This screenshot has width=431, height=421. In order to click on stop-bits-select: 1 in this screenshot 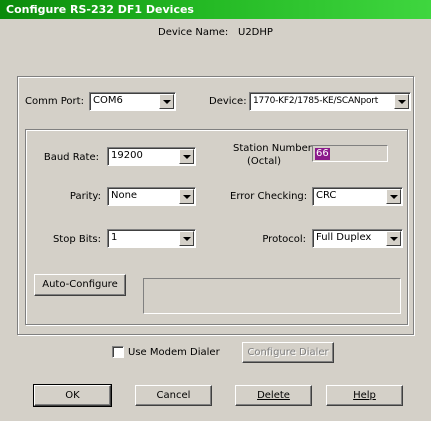, I will do `click(151, 238)`.